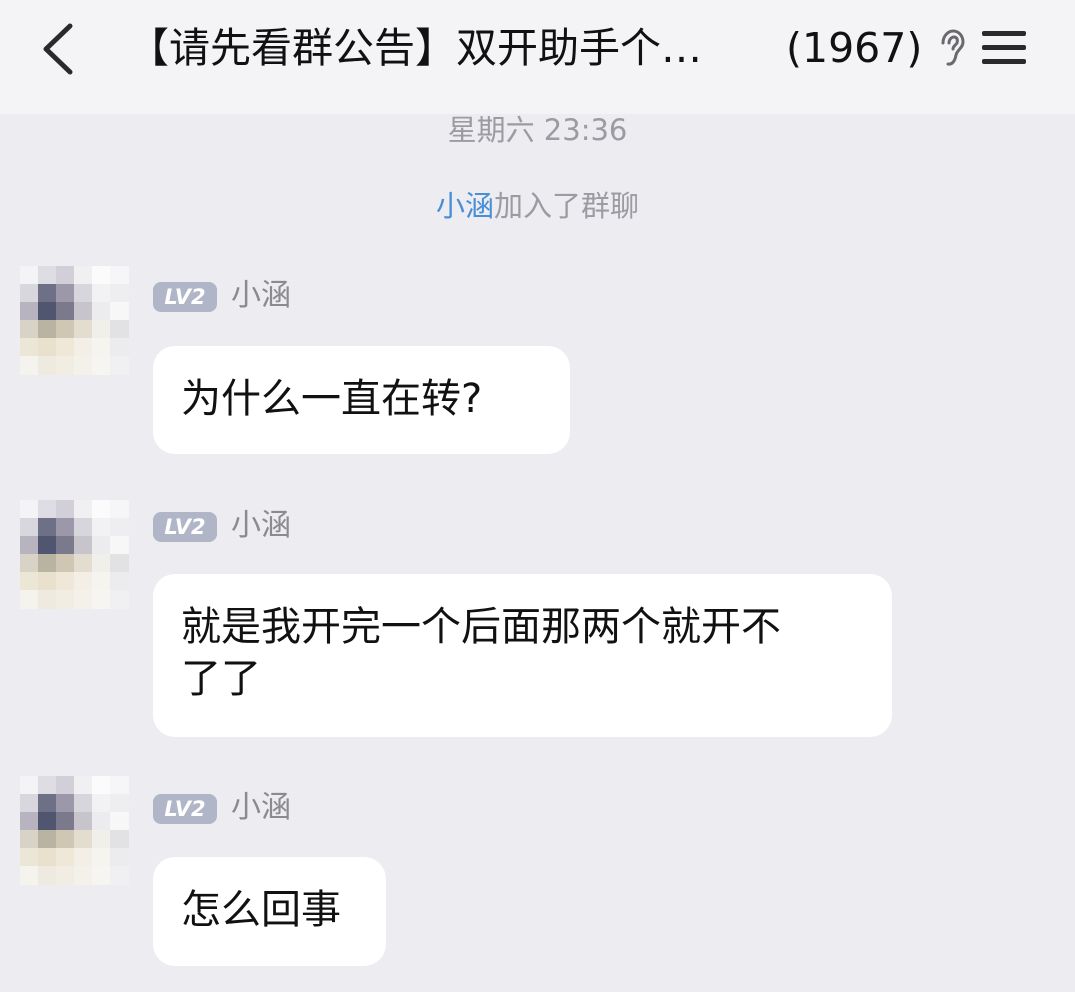  What do you see at coordinates (465, 206) in the screenshot?
I see `joined-member-link: 小涵` at bounding box center [465, 206].